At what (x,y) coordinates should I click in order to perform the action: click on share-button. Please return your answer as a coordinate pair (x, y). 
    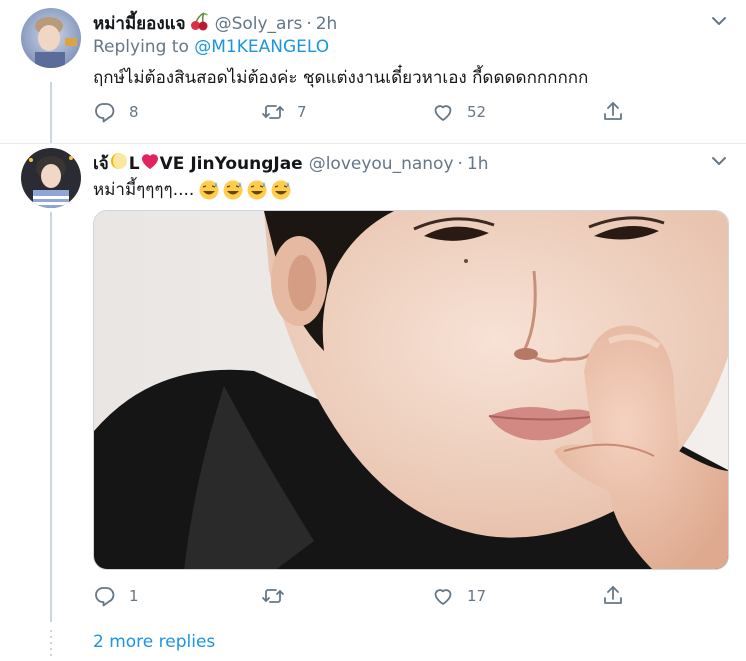
    Looking at the image, I should click on (613, 596).